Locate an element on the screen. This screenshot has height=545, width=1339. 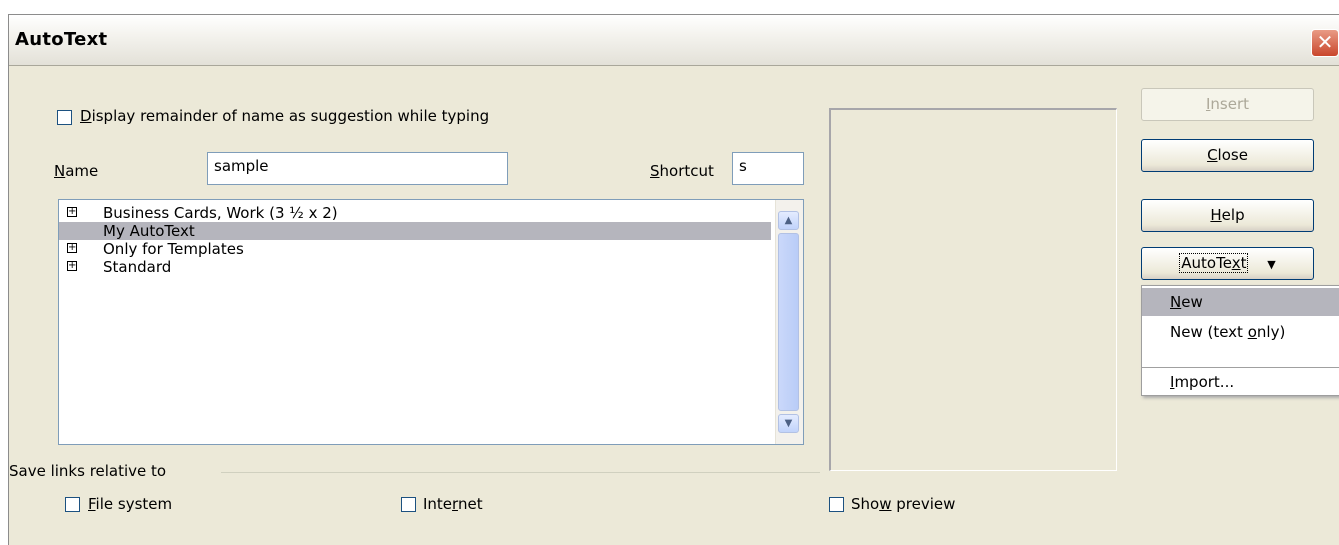
tree-item: + Only for Templates is located at coordinates (415, 249).